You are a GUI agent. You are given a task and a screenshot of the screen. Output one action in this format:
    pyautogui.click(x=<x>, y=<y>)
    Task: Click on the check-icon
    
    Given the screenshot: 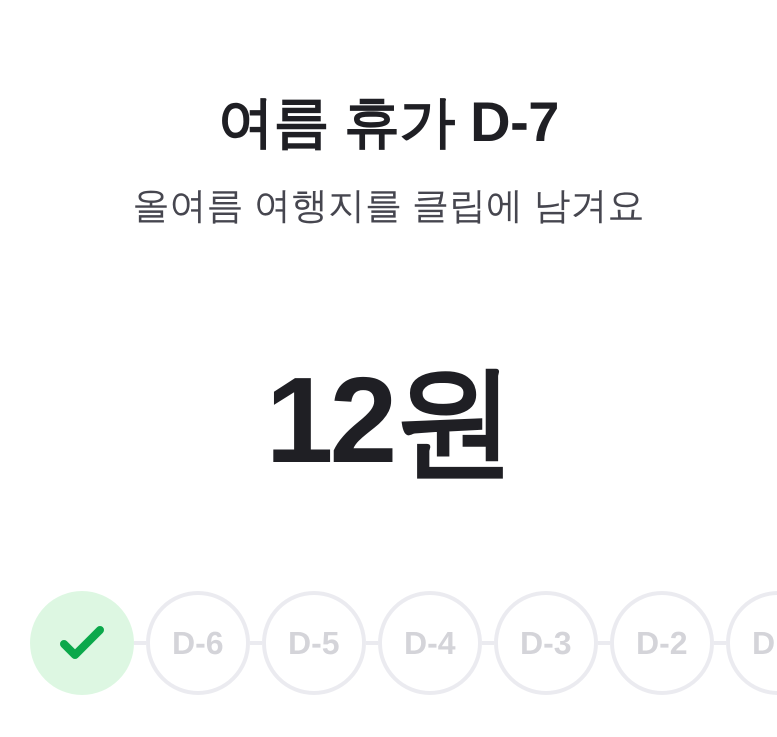 What is the action you would take?
    pyautogui.click(x=82, y=643)
    